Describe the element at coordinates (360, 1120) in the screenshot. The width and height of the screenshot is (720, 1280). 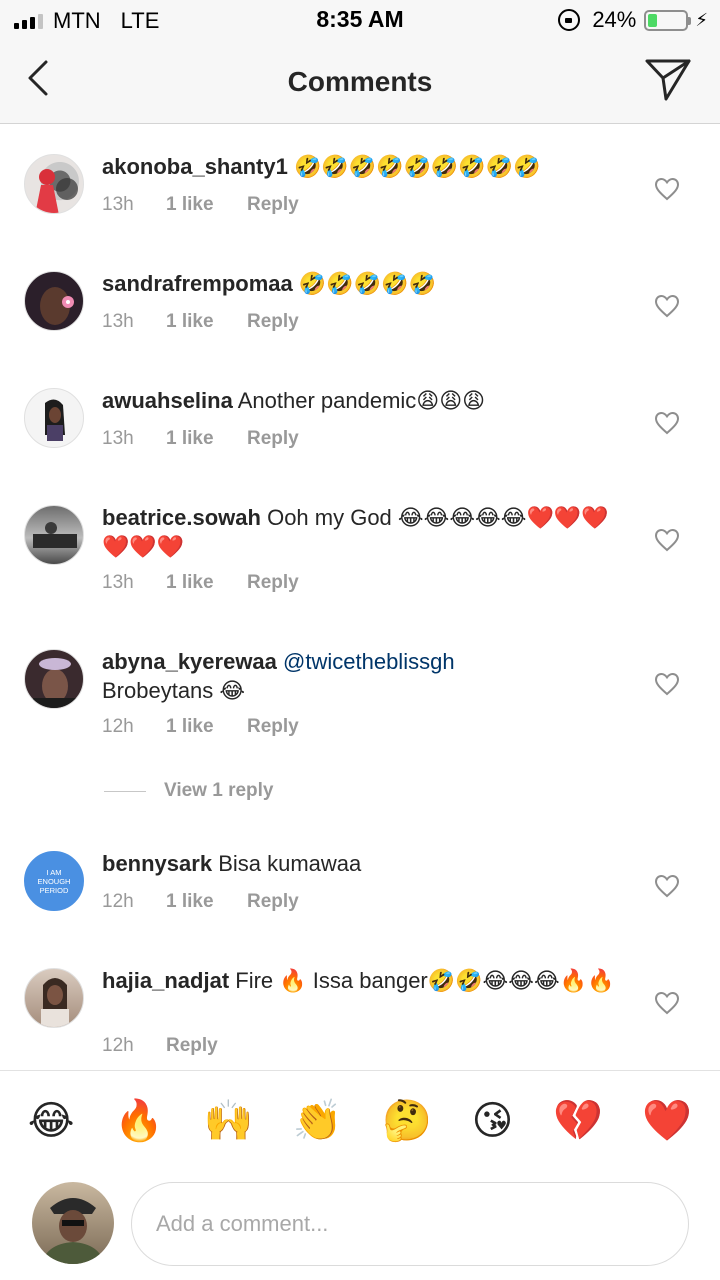
I see `emoji-quick-bar: 😂 🔥 🙌 👏 🤔 😘 💔 ❤️` at that location.